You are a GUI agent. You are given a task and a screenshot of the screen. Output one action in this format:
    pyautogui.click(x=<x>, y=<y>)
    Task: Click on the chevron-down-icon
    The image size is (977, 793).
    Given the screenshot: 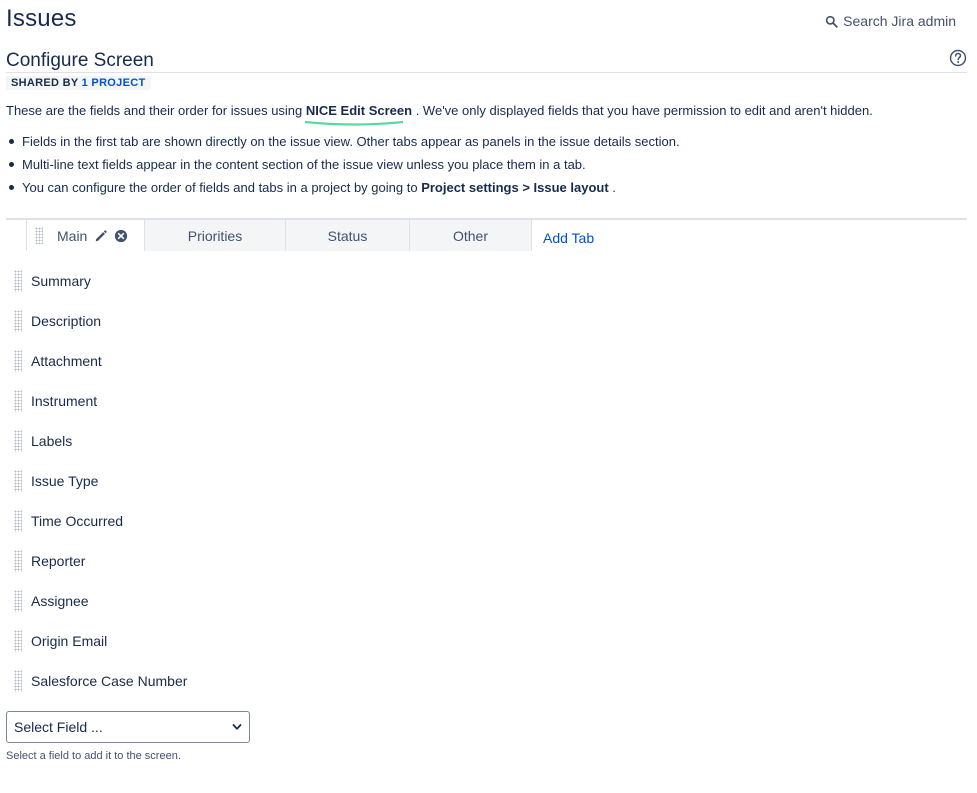 What is the action you would take?
    pyautogui.click(x=237, y=727)
    